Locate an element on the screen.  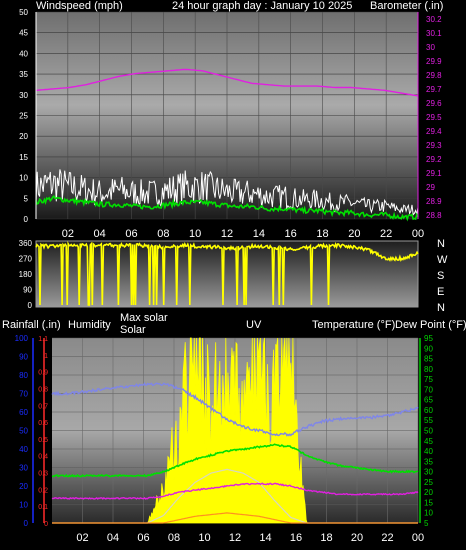
wind-y-tick-label: 10 is located at coordinates (23, 178).